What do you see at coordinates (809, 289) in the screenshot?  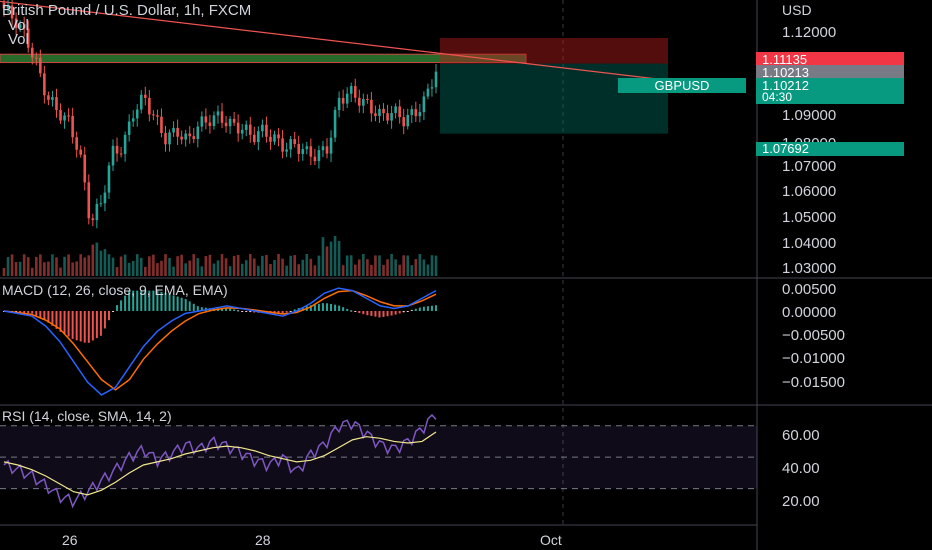 I see `macd-tick-label: 0.00500` at bounding box center [809, 289].